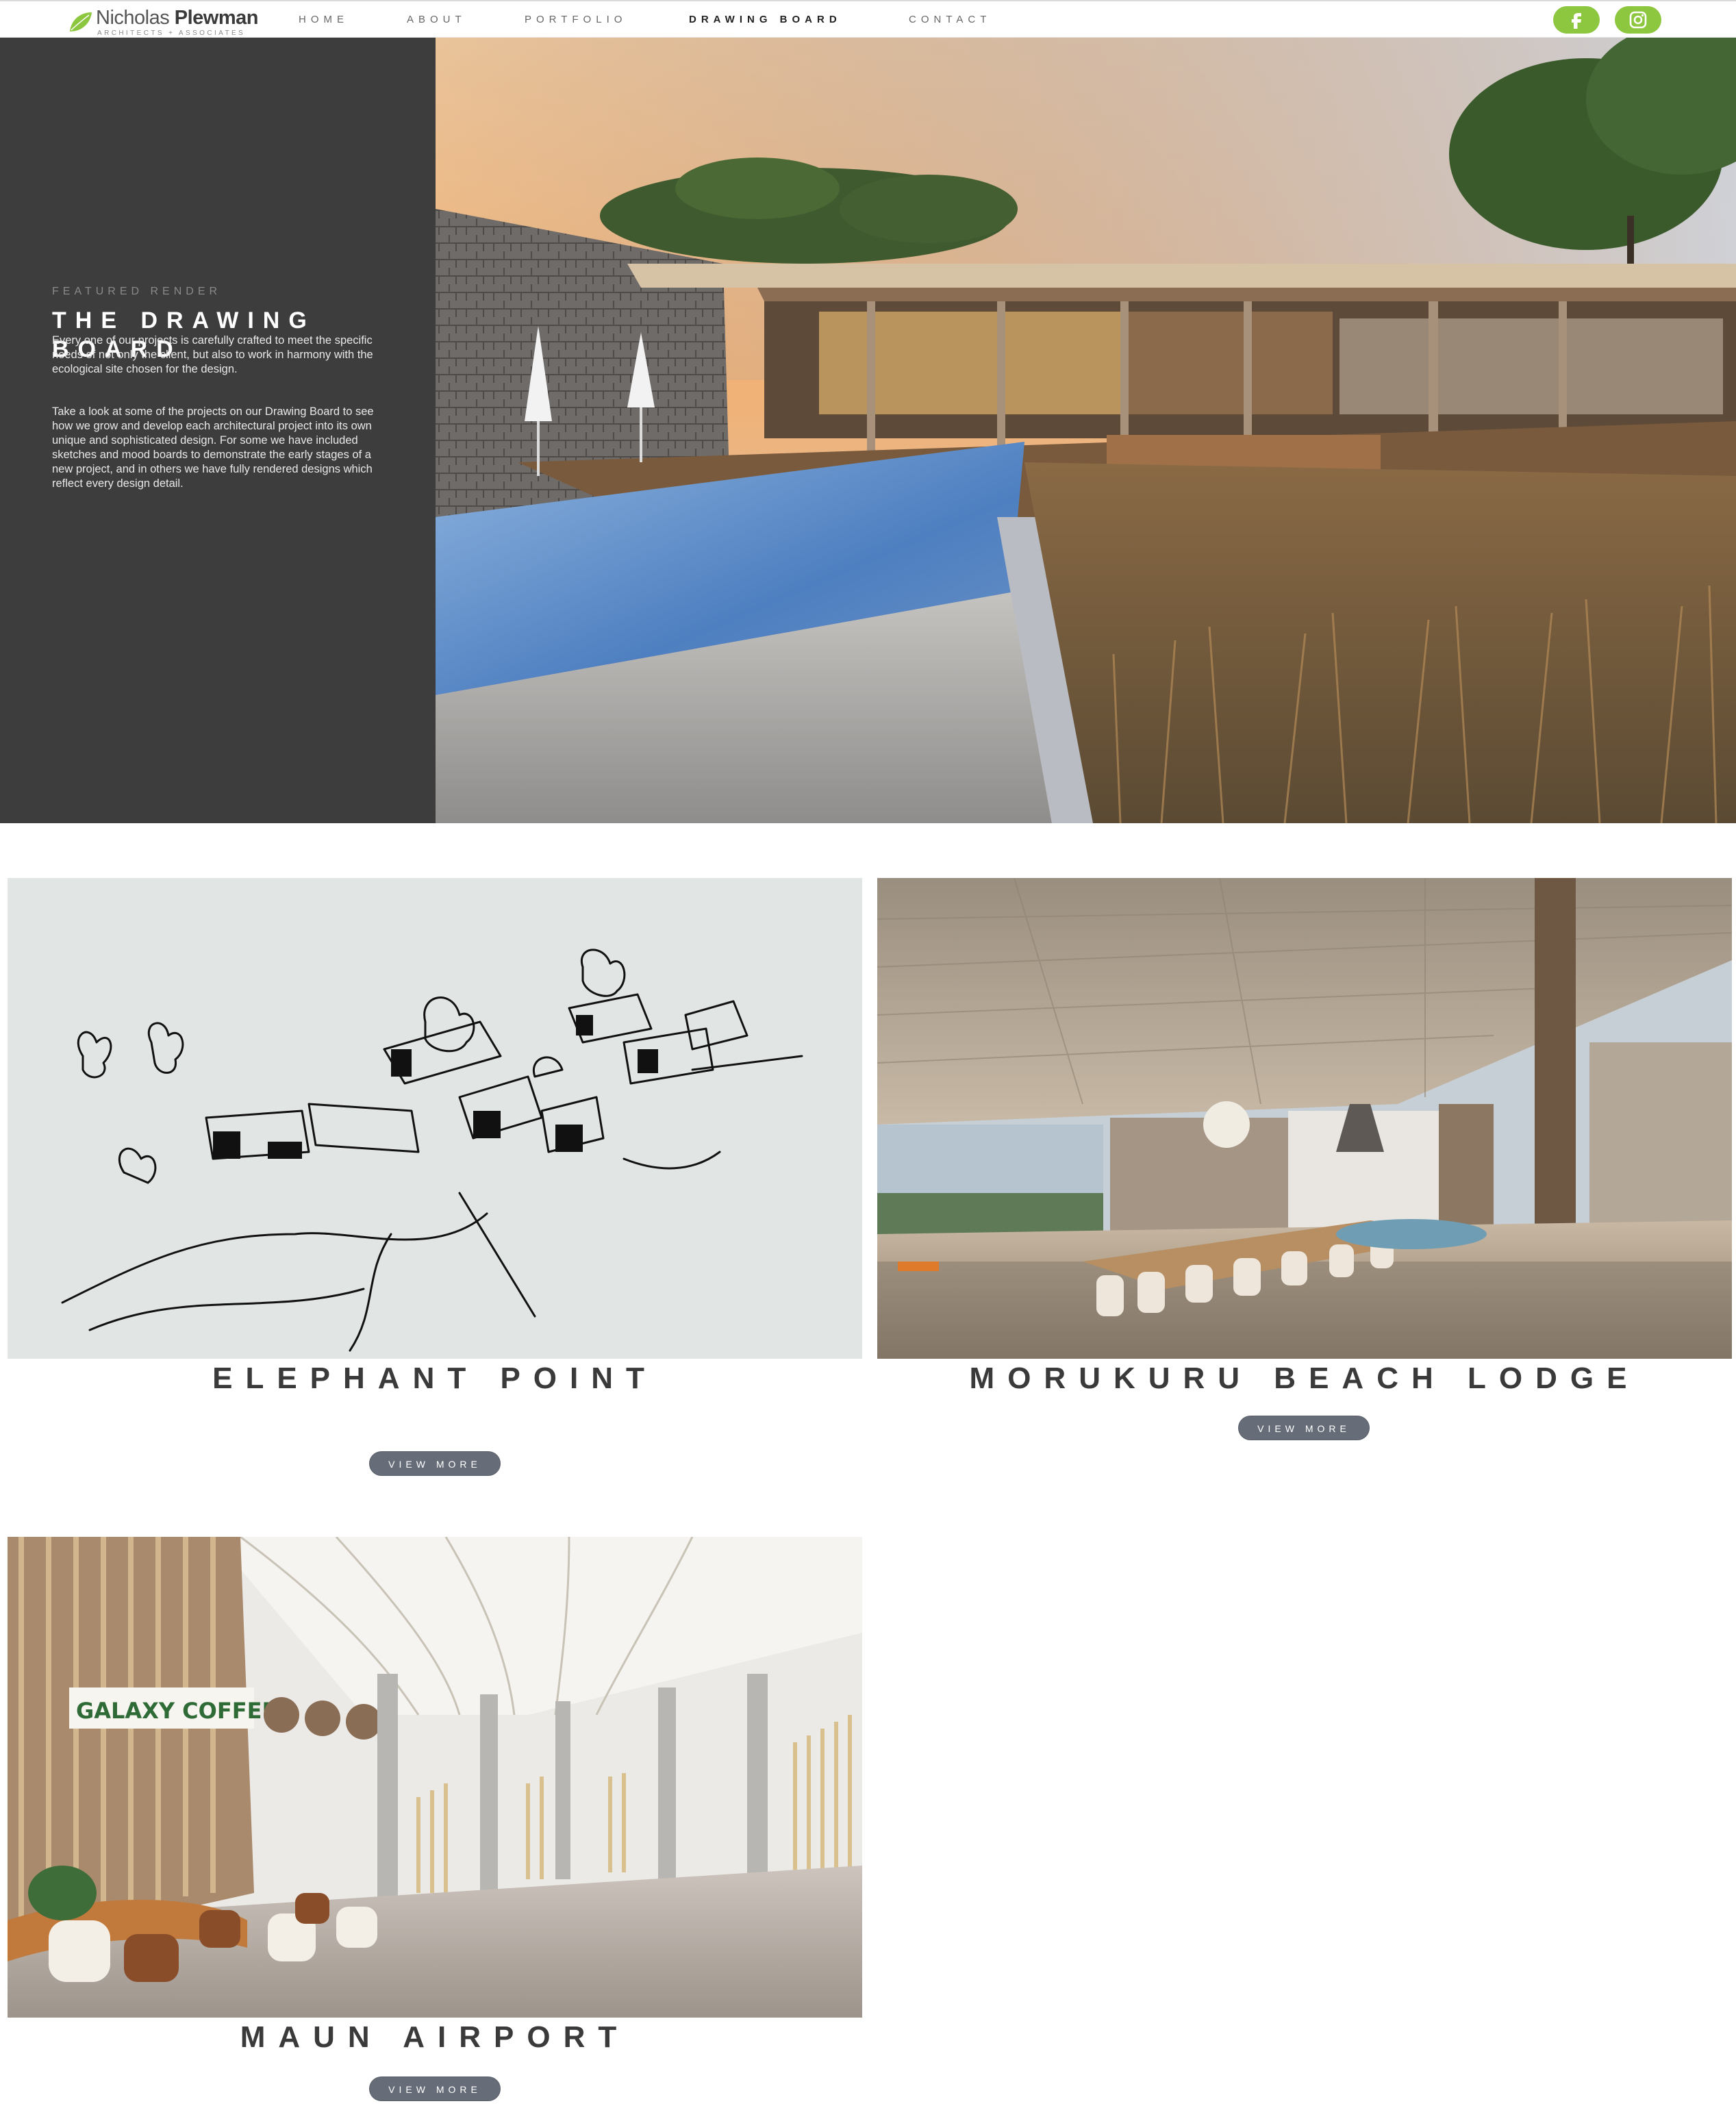  Describe the element at coordinates (435, 2088) in the screenshot. I see `view-more-button-maun-airport: VIEW MORE` at that location.